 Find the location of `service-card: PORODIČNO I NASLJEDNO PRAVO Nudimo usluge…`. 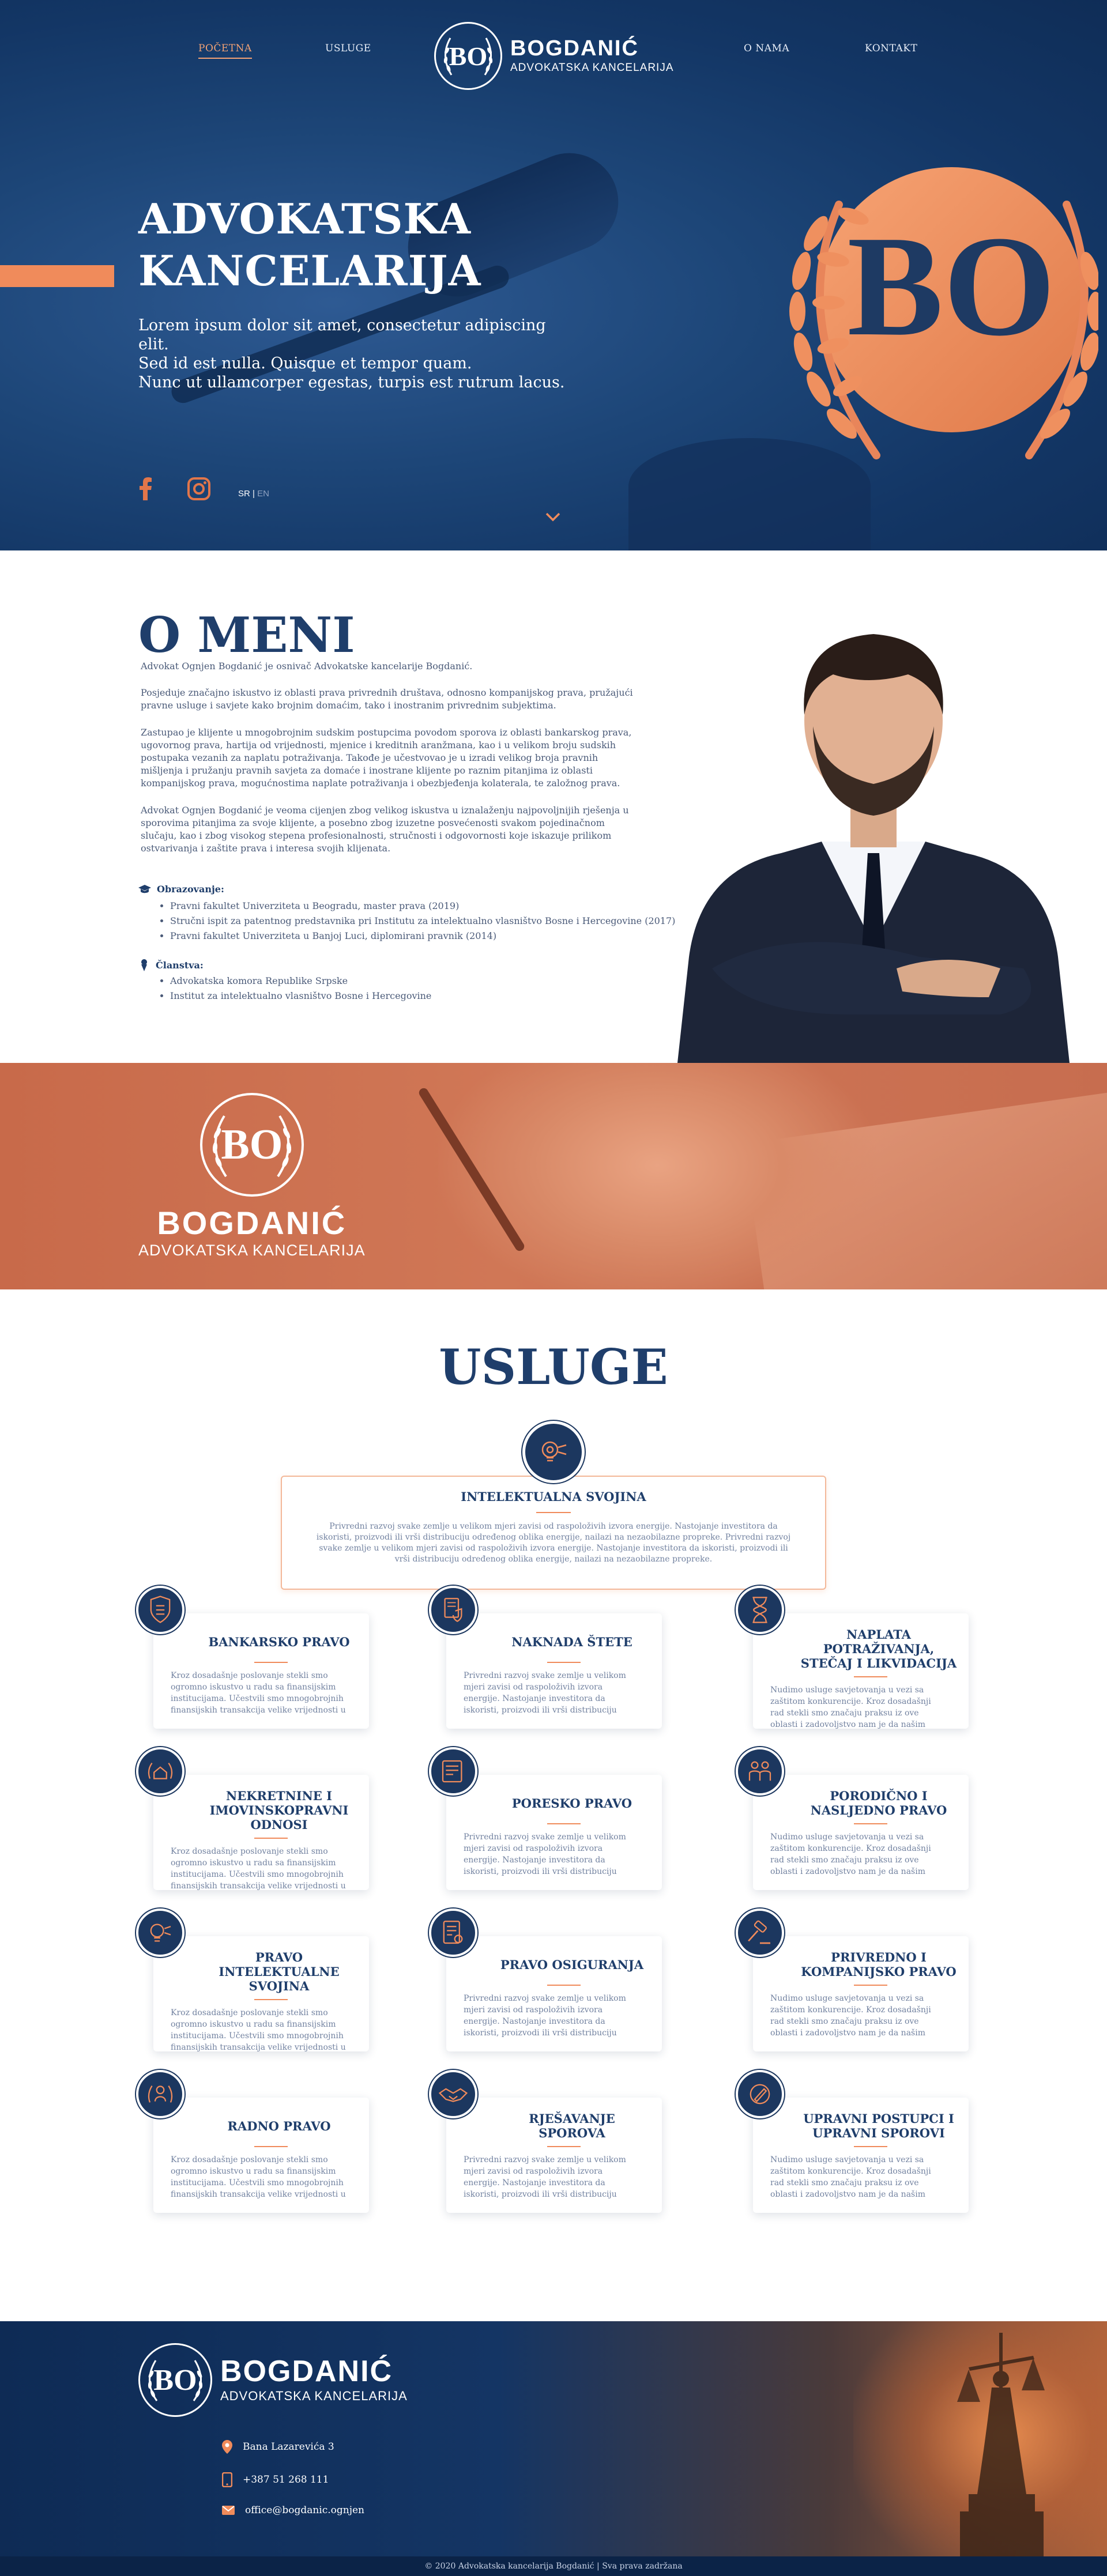

service-card: PORODIČNO I NASLJEDNO PRAVO Nudimo usluge… is located at coordinates (861, 1832).